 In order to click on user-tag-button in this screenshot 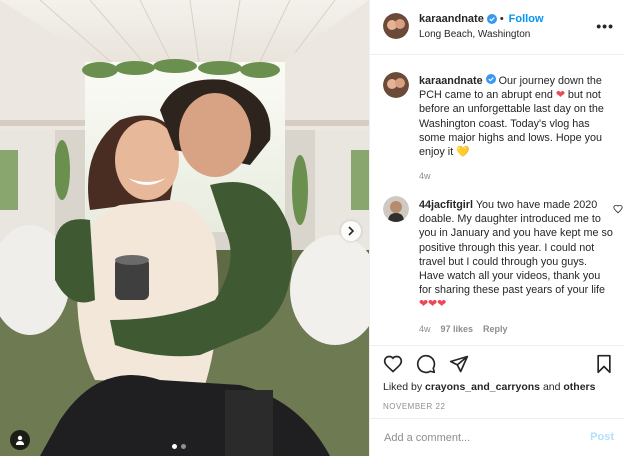, I will do `click(20, 440)`.